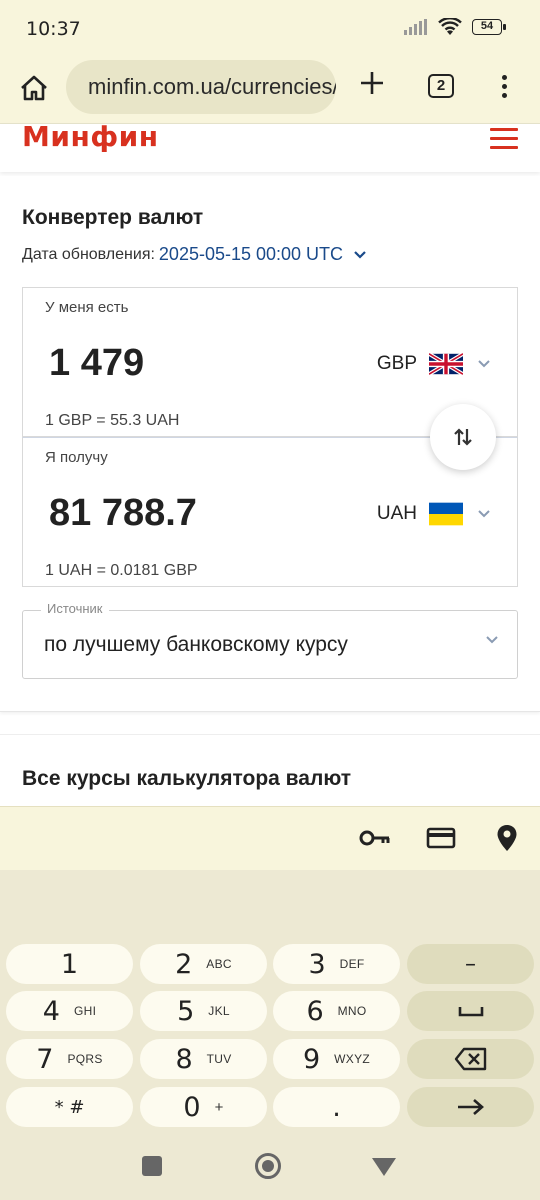 The width and height of the screenshot is (540, 1200). What do you see at coordinates (441, 838) in the screenshot?
I see `credit-card-icon` at bounding box center [441, 838].